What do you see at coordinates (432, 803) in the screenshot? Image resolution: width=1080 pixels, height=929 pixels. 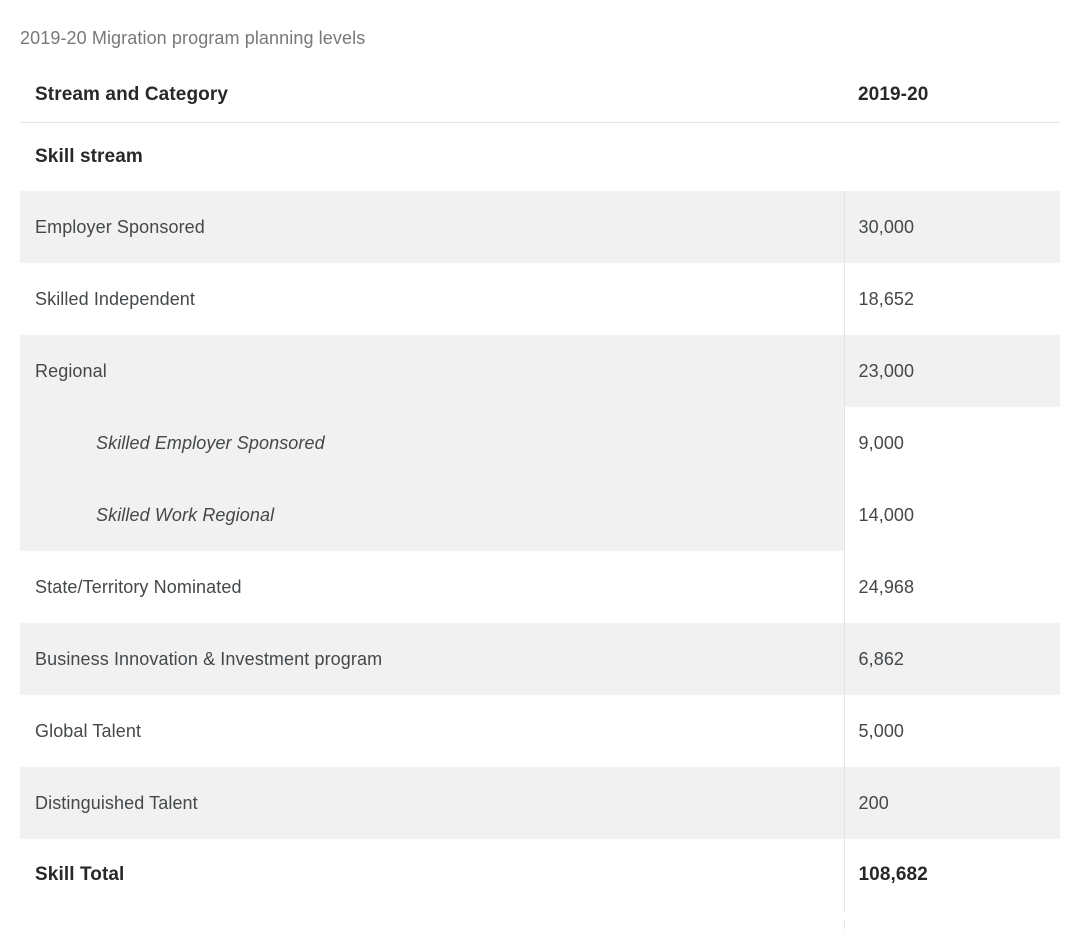 I see `row-label: Distinguished Talent` at bounding box center [432, 803].